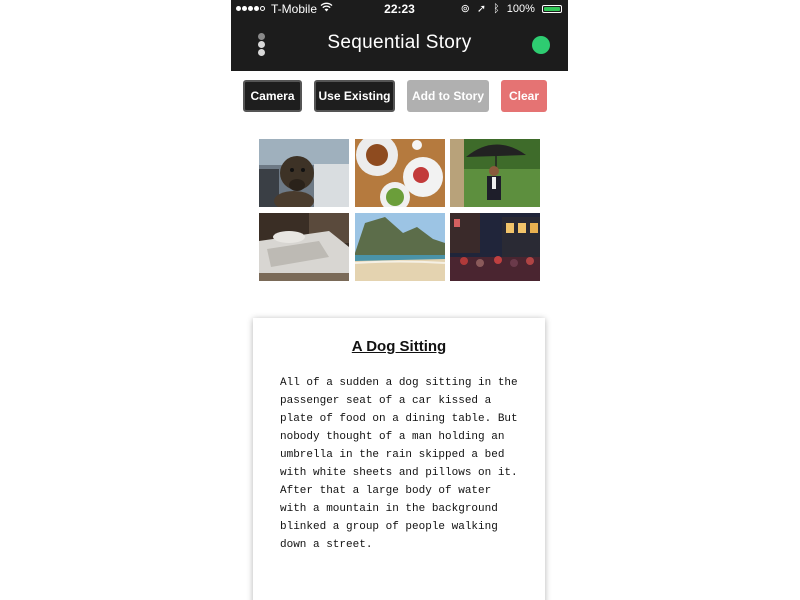  What do you see at coordinates (496, 9) in the screenshot?
I see `bluetooth-icon: ᛒ` at bounding box center [496, 9].